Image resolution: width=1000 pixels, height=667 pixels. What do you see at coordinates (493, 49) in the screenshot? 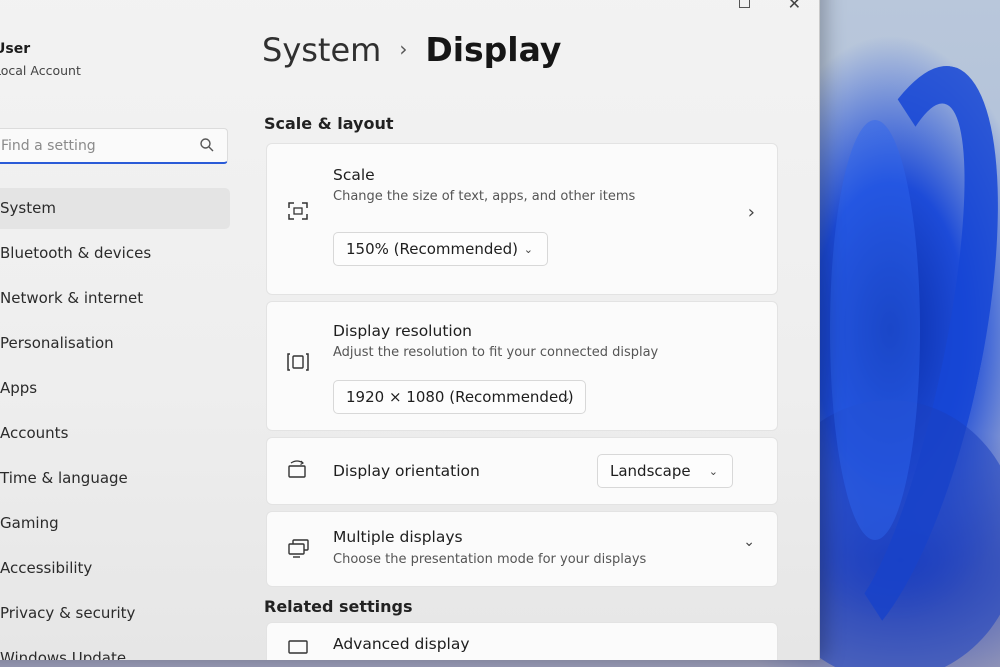
I see `page-title: Display` at bounding box center [493, 49].